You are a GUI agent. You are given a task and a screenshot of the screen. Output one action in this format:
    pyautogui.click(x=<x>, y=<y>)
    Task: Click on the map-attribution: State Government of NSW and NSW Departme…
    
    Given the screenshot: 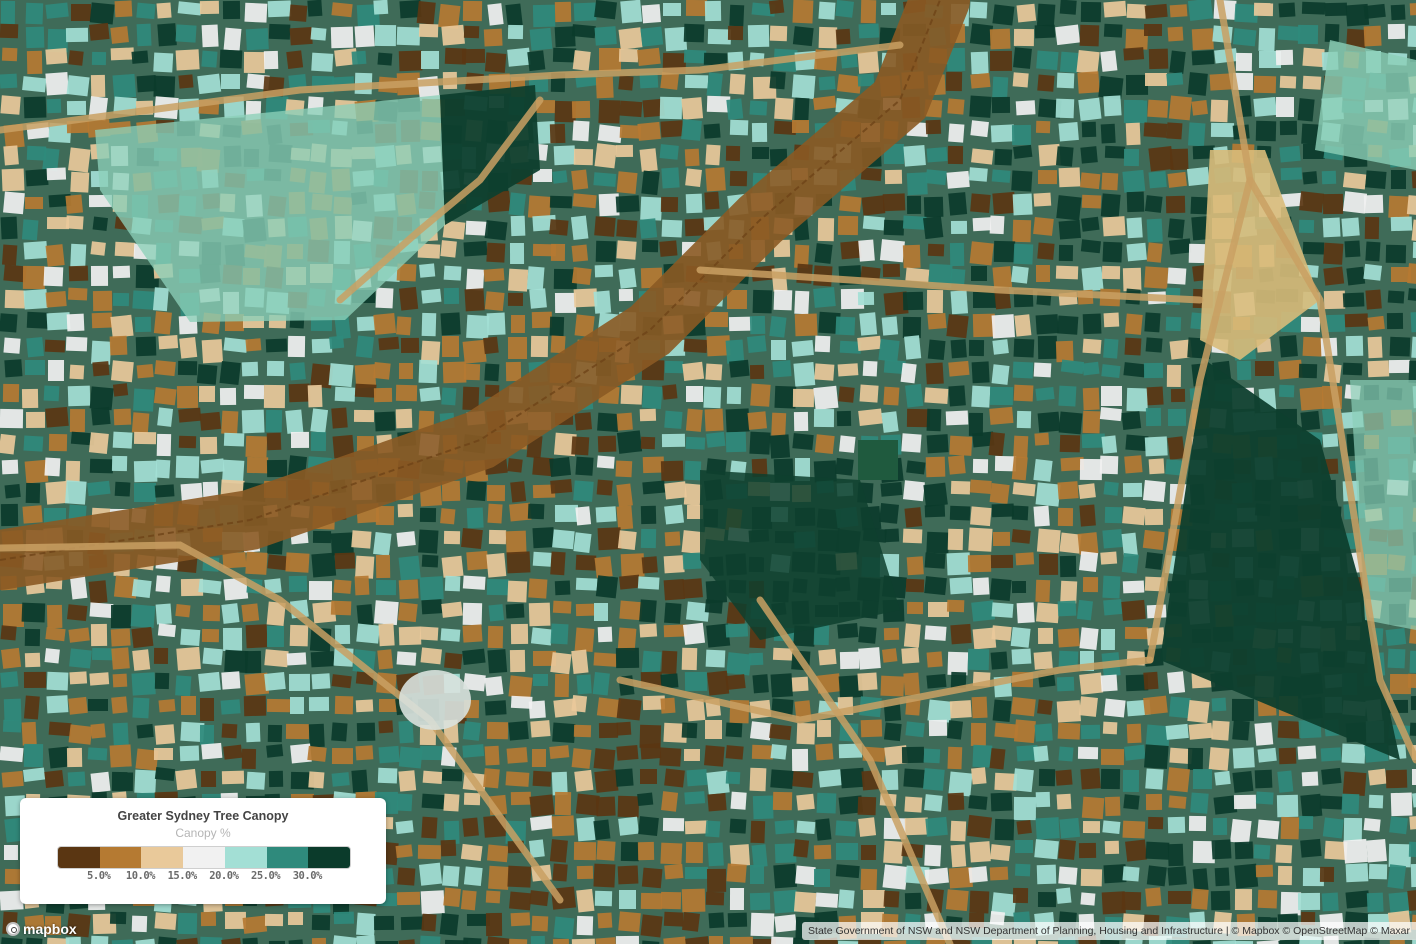 What is the action you would take?
    pyautogui.click(x=1109, y=931)
    